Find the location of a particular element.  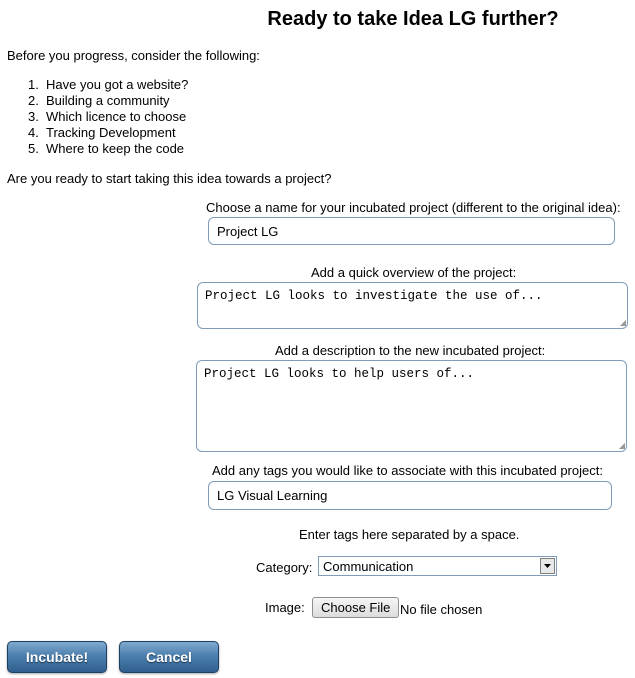

list-item: 5. Where to keep the code is located at coordinates (108, 149).